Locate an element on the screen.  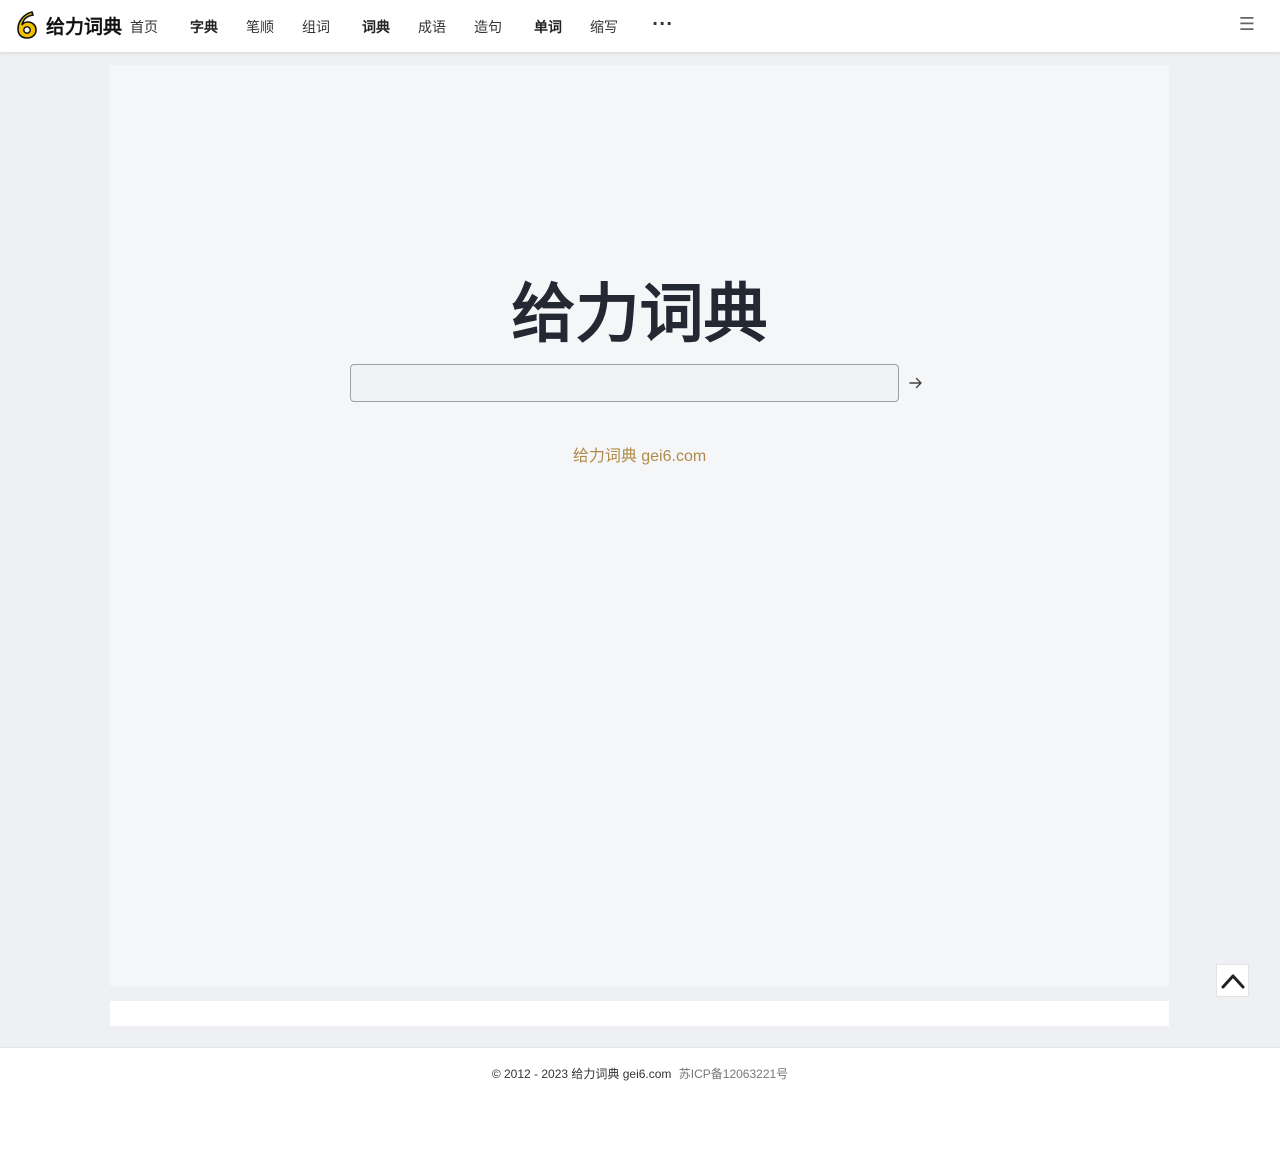
hamburger-menu-icon: ☰ is located at coordinates (1247, 25).